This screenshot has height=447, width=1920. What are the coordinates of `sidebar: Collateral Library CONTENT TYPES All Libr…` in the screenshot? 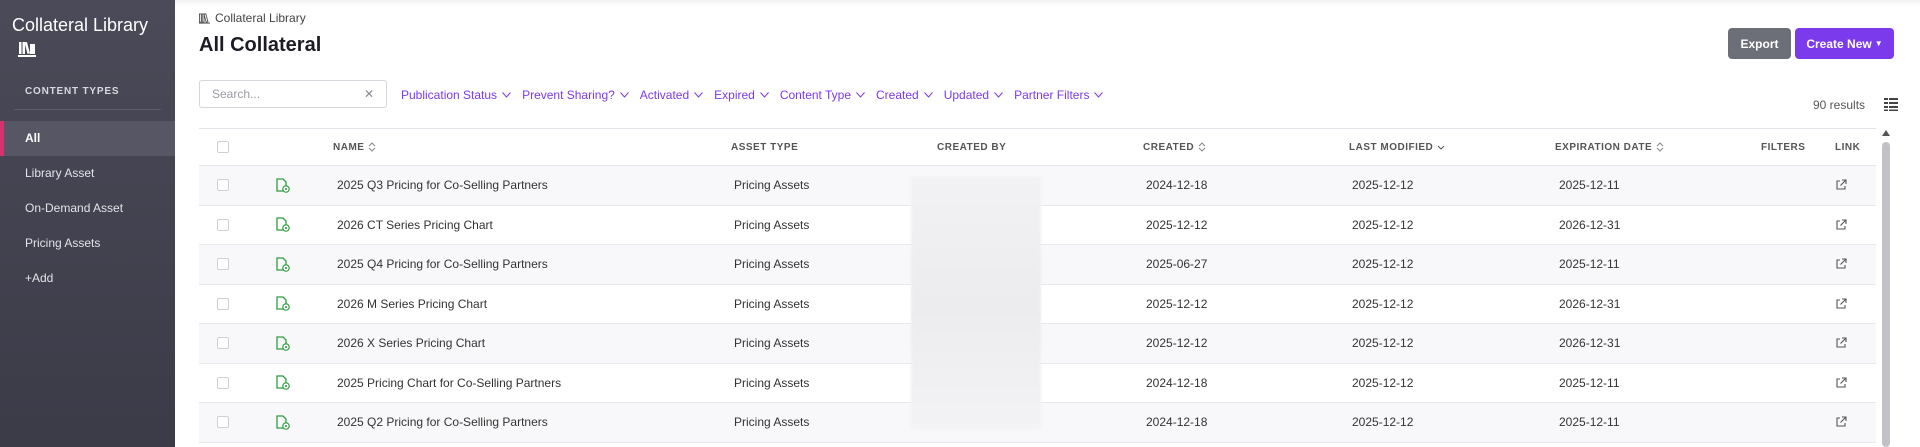 It's located at (87, 223).